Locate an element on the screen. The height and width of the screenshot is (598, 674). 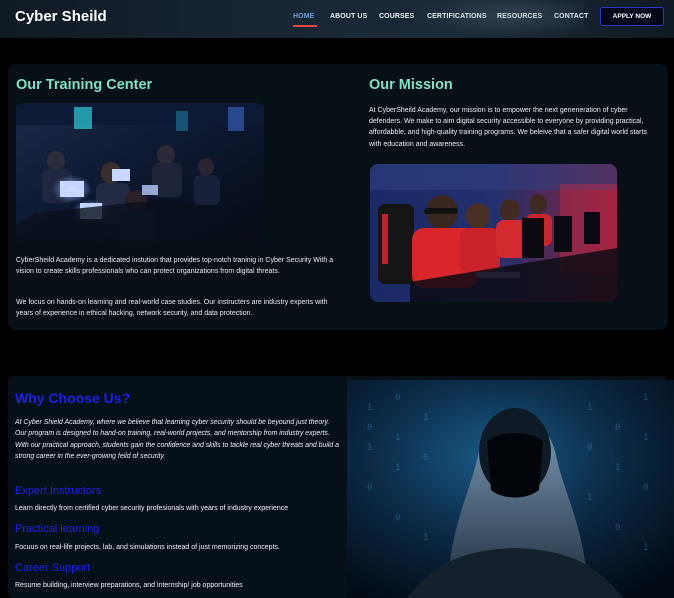
why-choose-title: Why Choose Us? is located at coordinates (73, 398).